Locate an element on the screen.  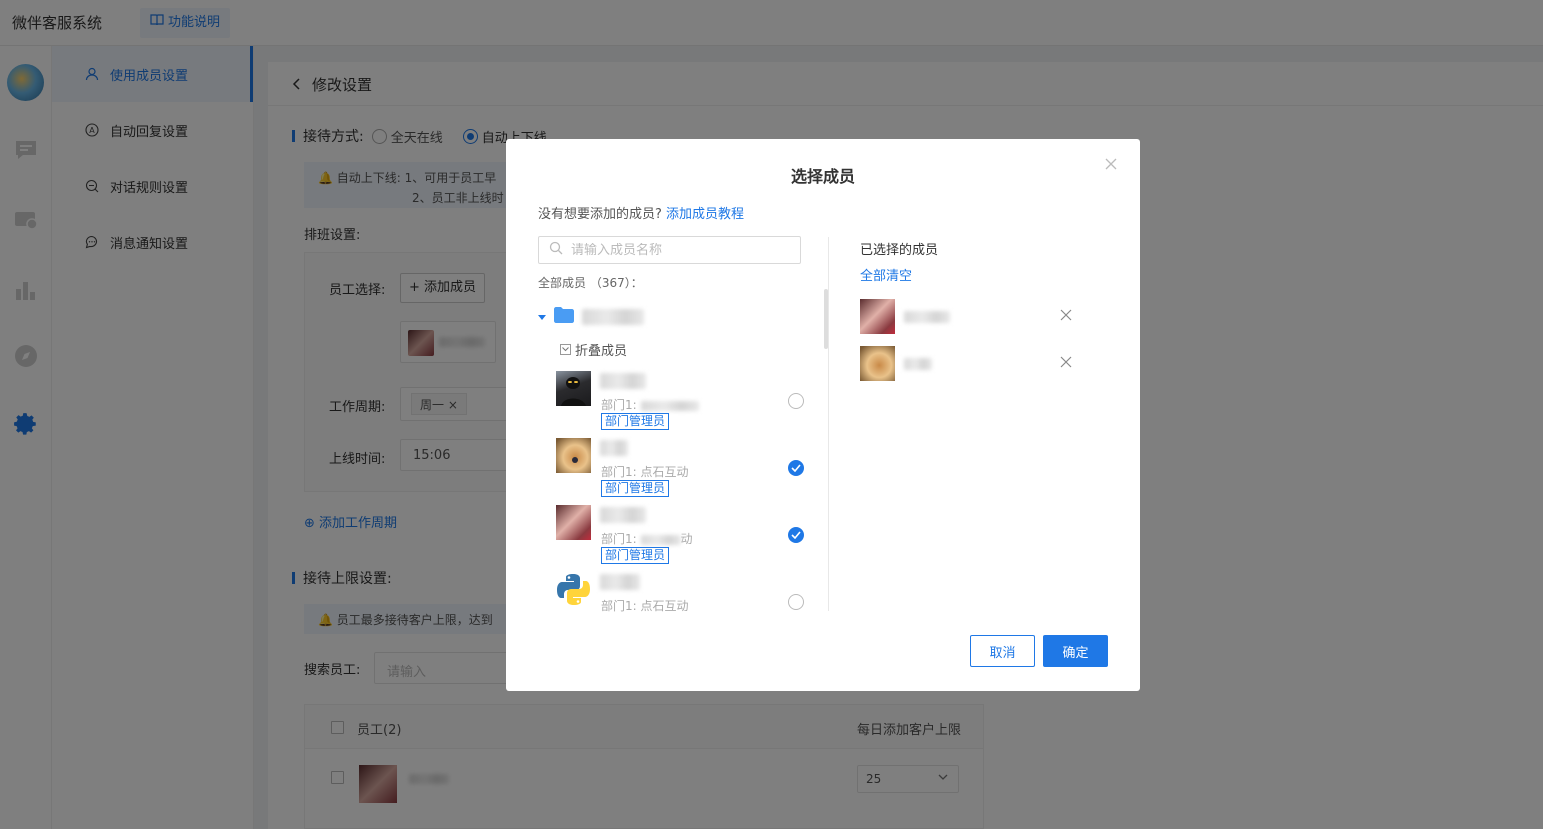
column-divider is located at coordinates (828, 424).